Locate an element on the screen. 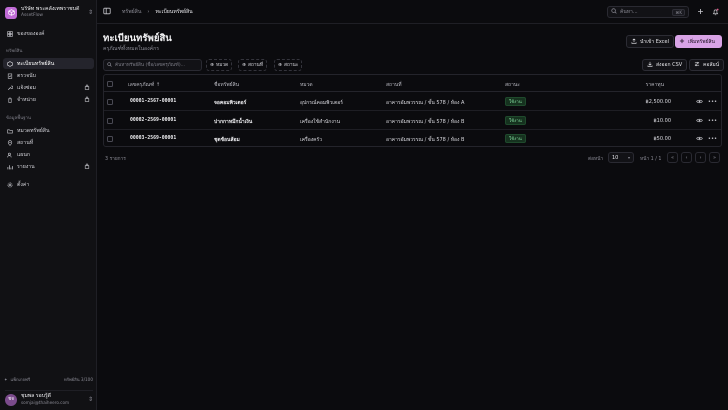  header-code: เลขครุภัณฑ์ ↑ is located at coordinates (144, 85).